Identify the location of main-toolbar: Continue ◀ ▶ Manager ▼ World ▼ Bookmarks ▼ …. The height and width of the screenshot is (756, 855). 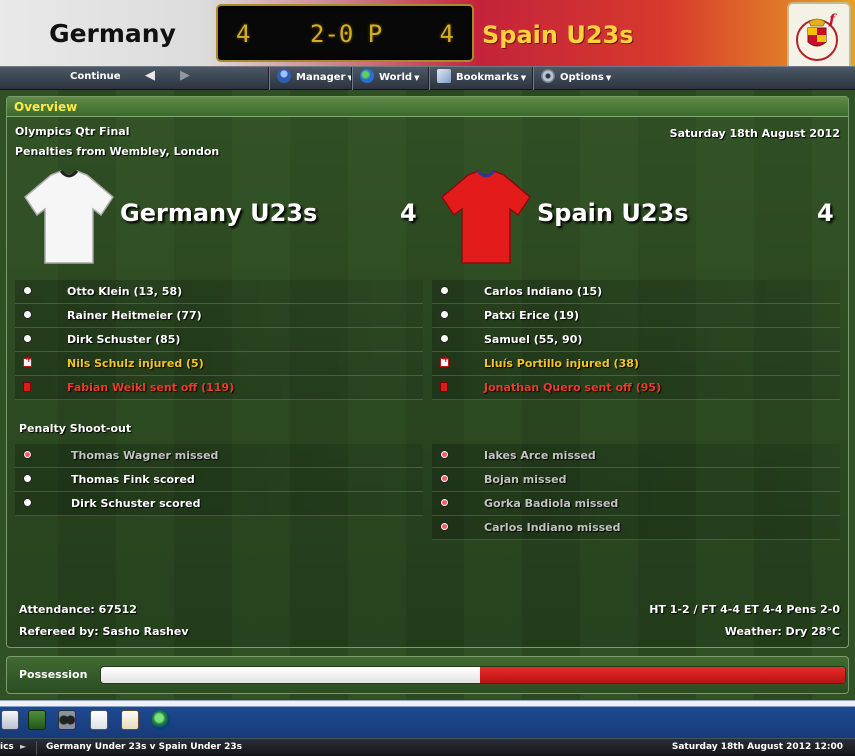
(427, 78).